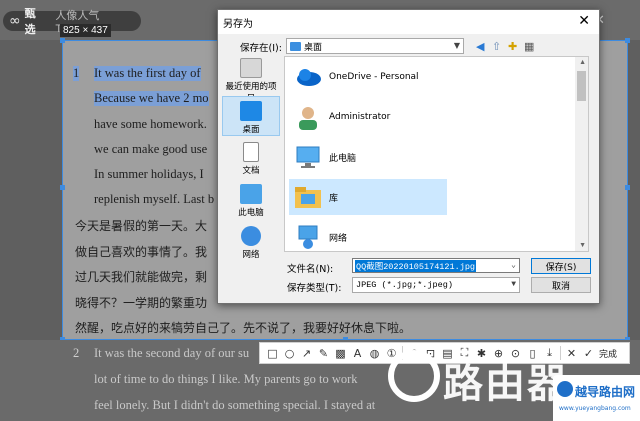  What do you see at coordinates (251, 152) in the screenshot?
I see `documents-icon` at bounding box center [251, 152].